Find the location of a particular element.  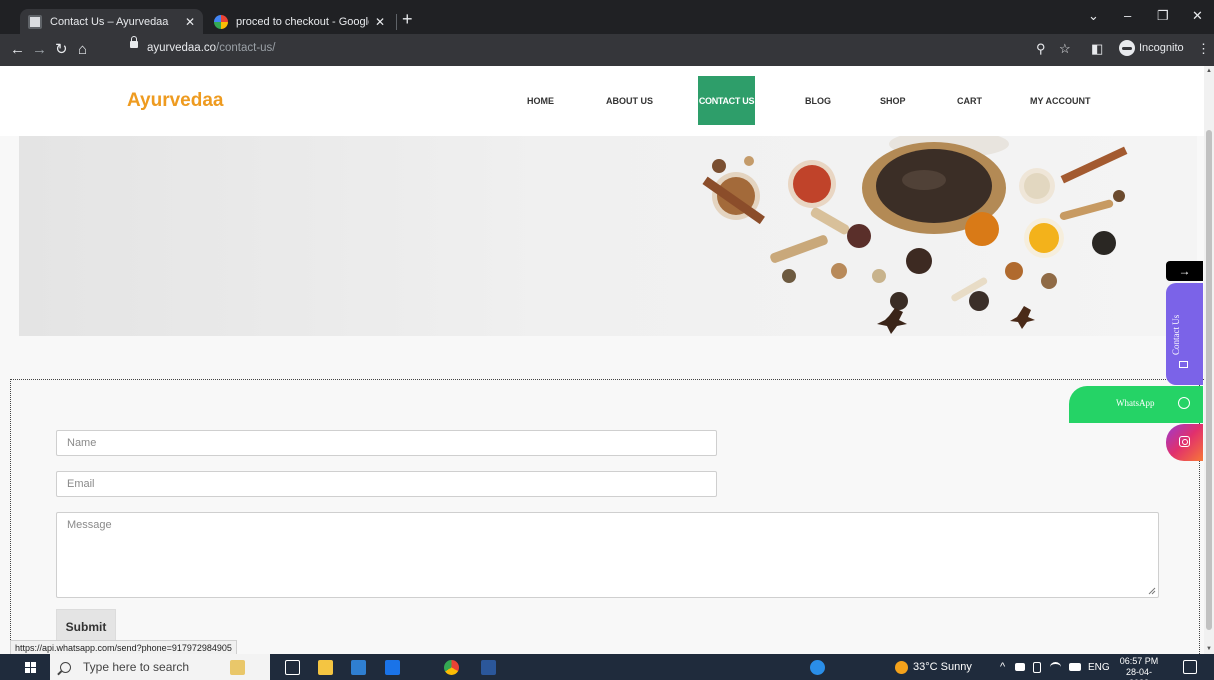

instagram-widget is located at coordinates (1184, 442).